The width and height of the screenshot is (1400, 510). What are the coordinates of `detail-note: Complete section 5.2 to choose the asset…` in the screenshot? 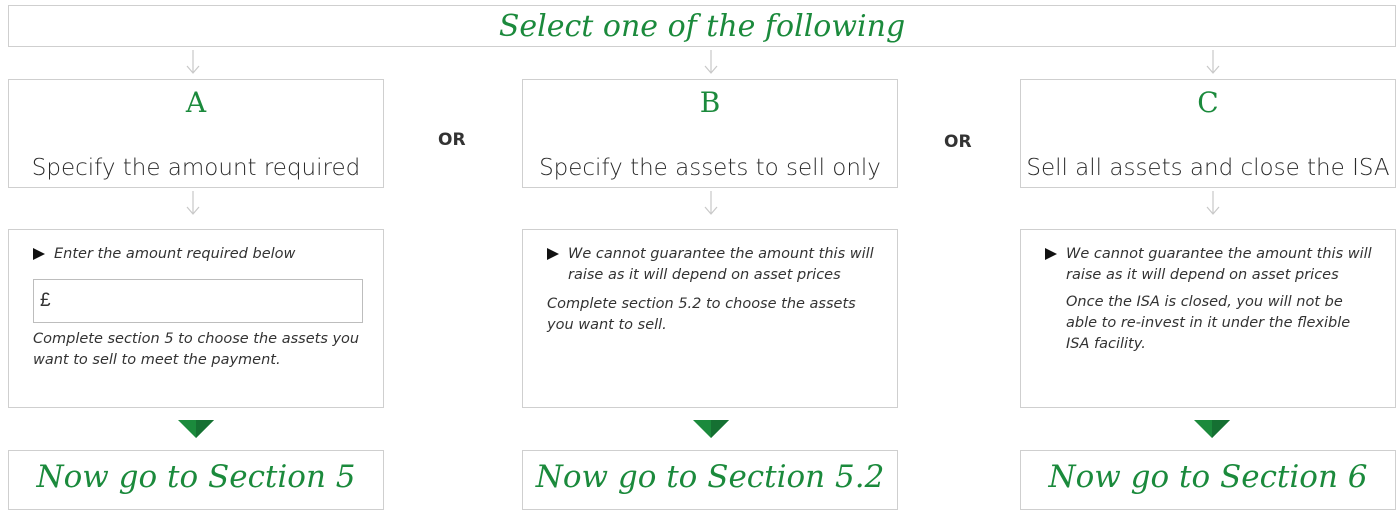 It's located at (701, 314).